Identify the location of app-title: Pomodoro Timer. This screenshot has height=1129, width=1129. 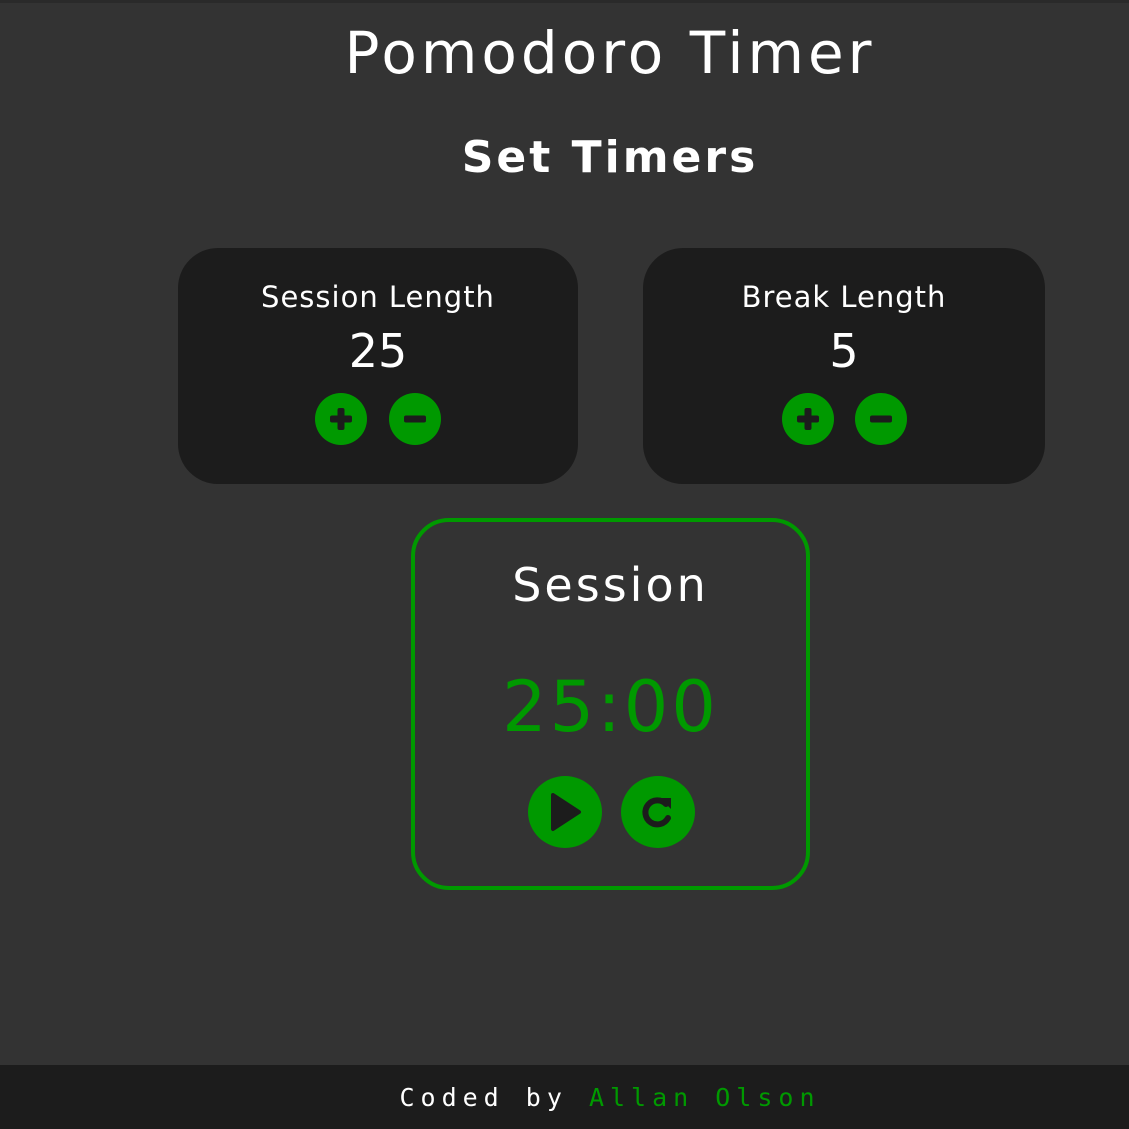
(610, 53).